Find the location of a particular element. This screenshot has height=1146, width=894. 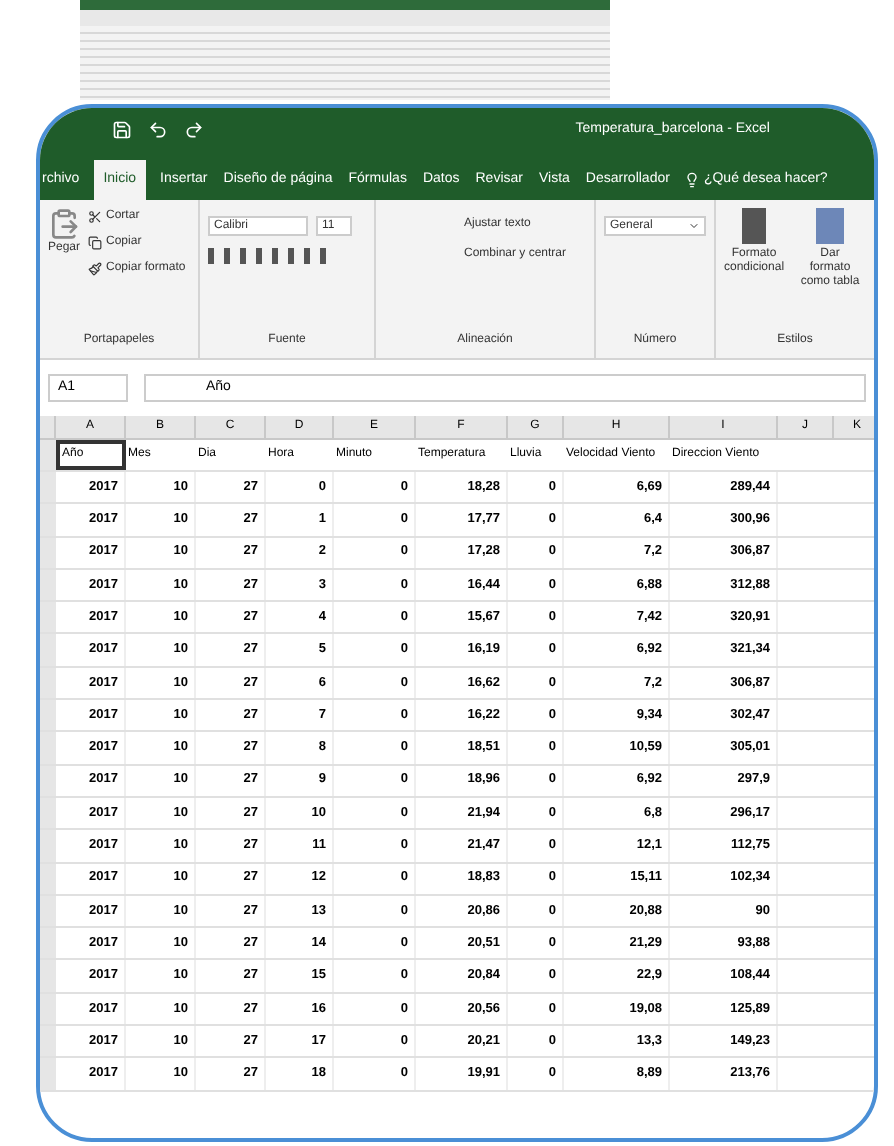

clipboard-icon is located at coordinates (64, 224).